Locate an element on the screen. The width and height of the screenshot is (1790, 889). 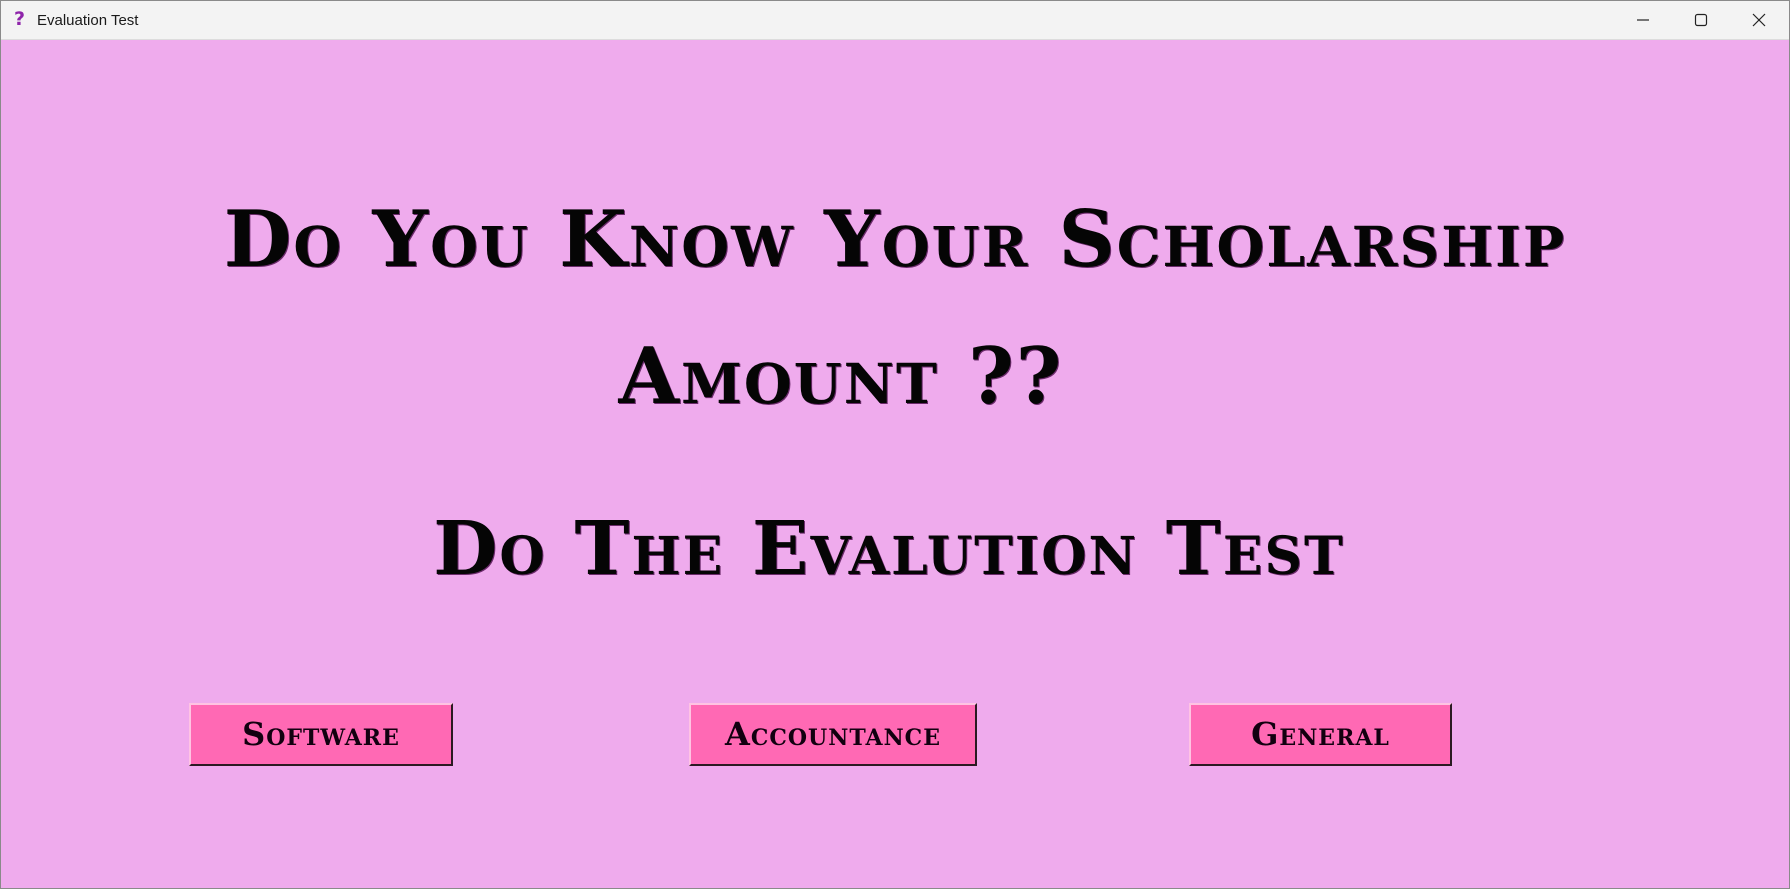
headline-line-1: Do You Know Your Scholarship is located at coordinates (895, 239).